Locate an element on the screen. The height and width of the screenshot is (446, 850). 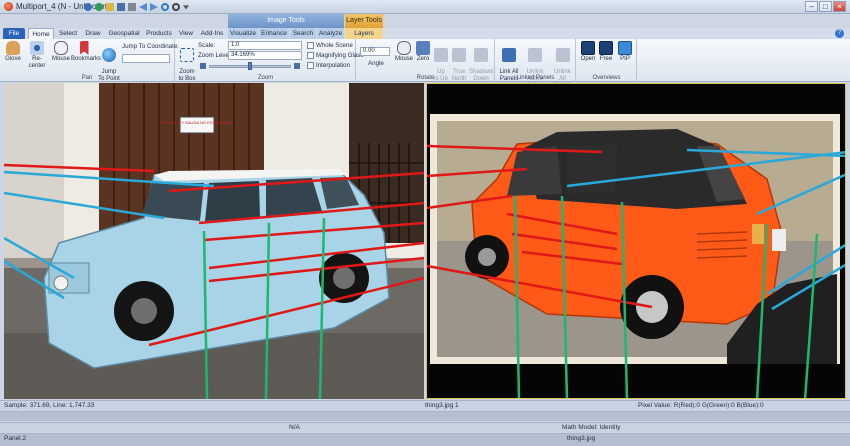
glove-button: Glove is located at coordinates (13, 52).